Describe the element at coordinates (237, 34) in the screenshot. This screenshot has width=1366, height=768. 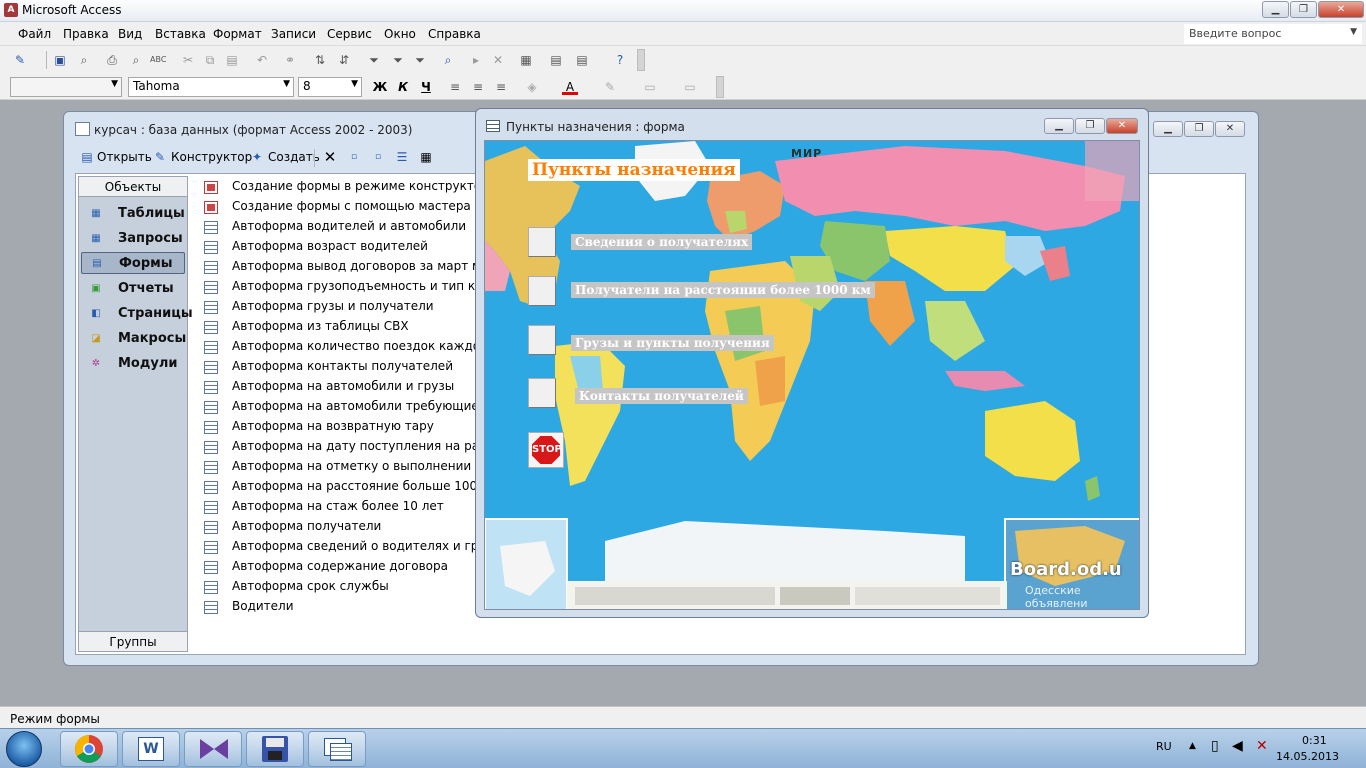
I see `menu-format: Формат` at that location.